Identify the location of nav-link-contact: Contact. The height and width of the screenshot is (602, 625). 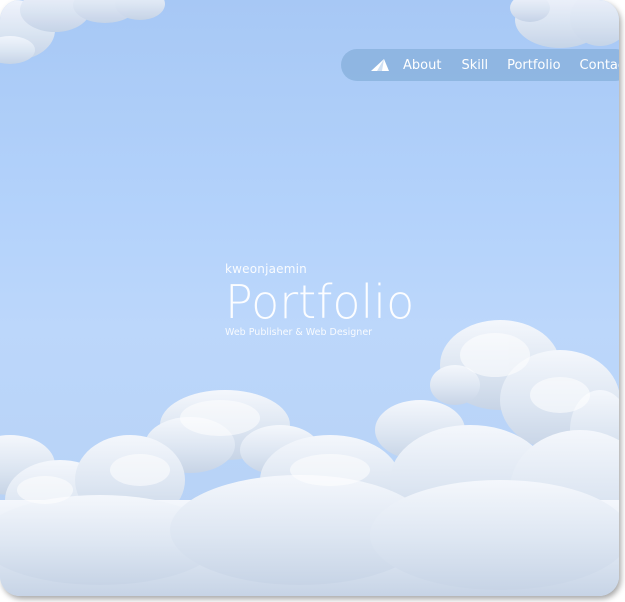
(599, 65).